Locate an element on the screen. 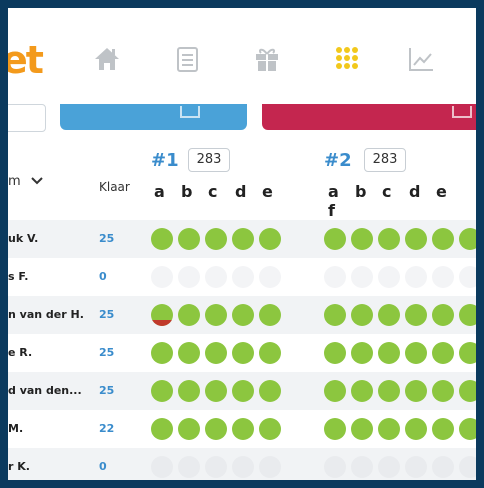  table-row: uk V. 25 is located at coordinates (242, 239).